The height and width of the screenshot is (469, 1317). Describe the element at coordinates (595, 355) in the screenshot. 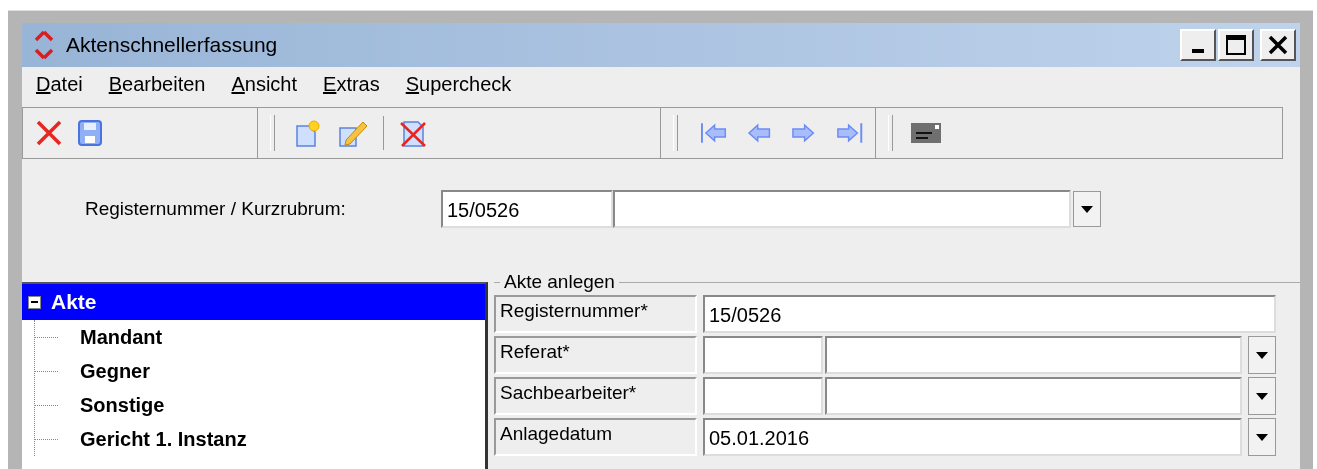

I see `field-label: Referat*` at that location.